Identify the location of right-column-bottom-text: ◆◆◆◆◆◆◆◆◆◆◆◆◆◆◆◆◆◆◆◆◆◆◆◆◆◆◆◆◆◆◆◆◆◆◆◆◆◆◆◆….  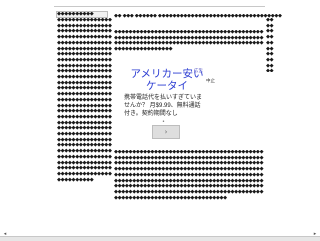
(189, 175).